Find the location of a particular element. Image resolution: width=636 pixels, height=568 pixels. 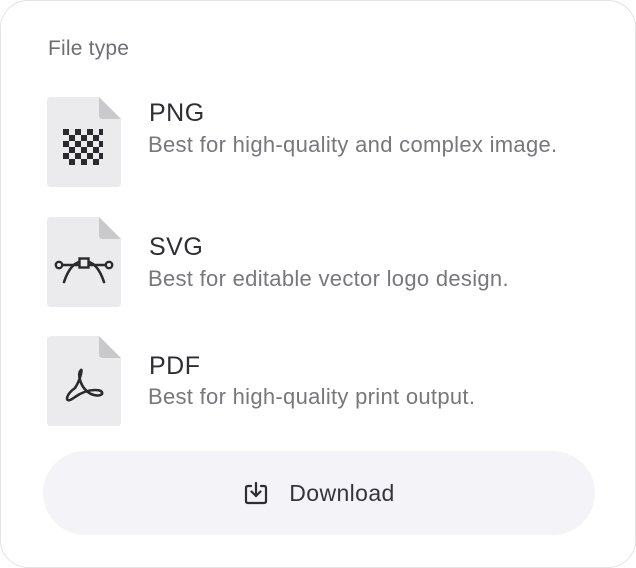

file-type-name: PNG is located at coordinates (177, 113).